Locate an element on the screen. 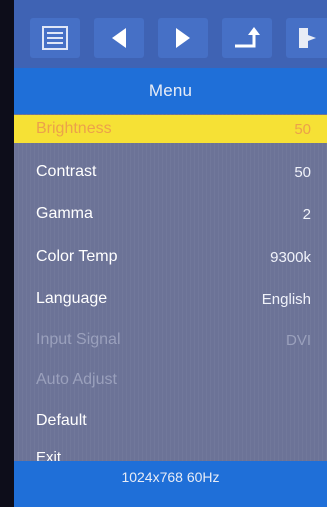  menu-item-auto-adjust: Auto Adjust is located at coordinates (170, 380).